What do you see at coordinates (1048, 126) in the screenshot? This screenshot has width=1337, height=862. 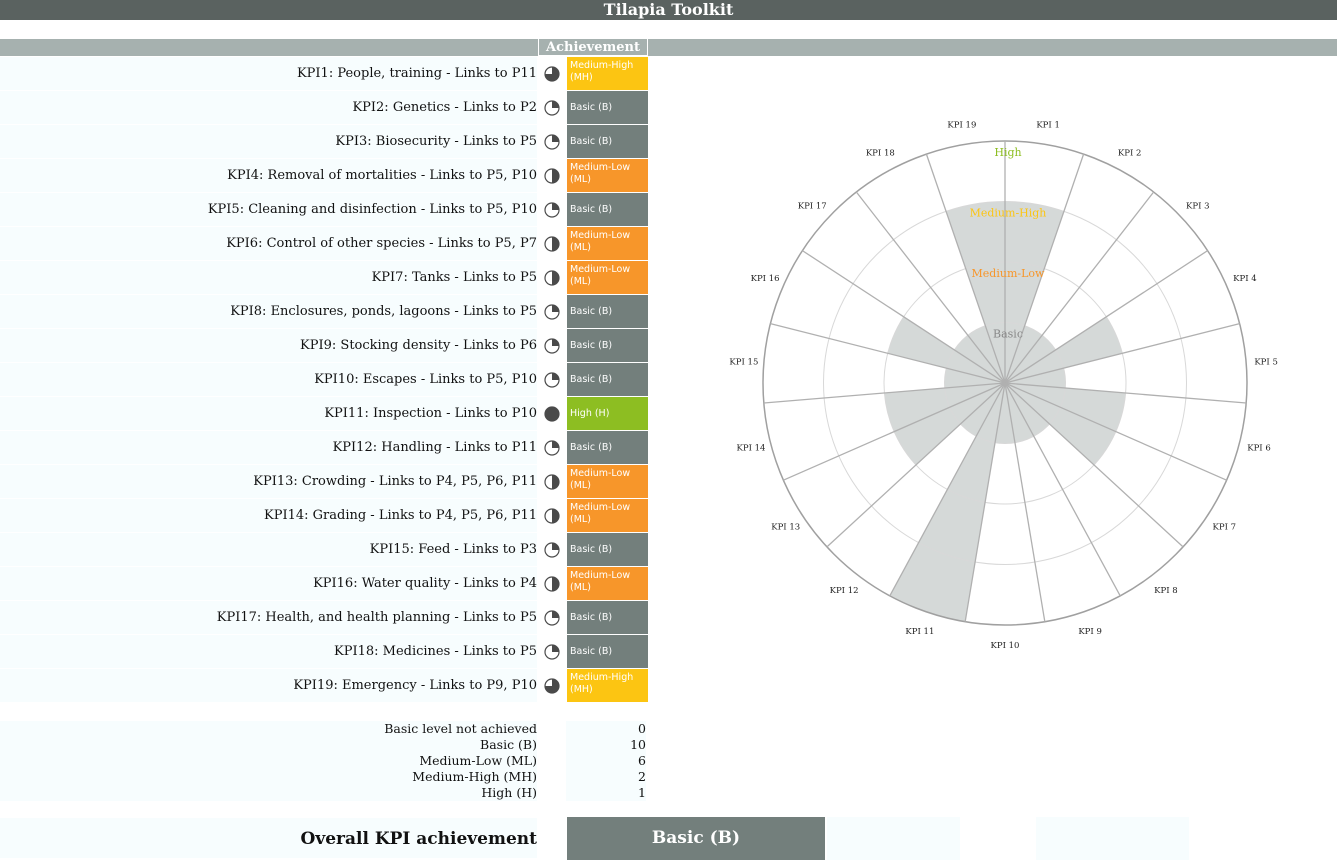 I see `radar-category-label: KPI 1` at bounding box center [1048, 126].